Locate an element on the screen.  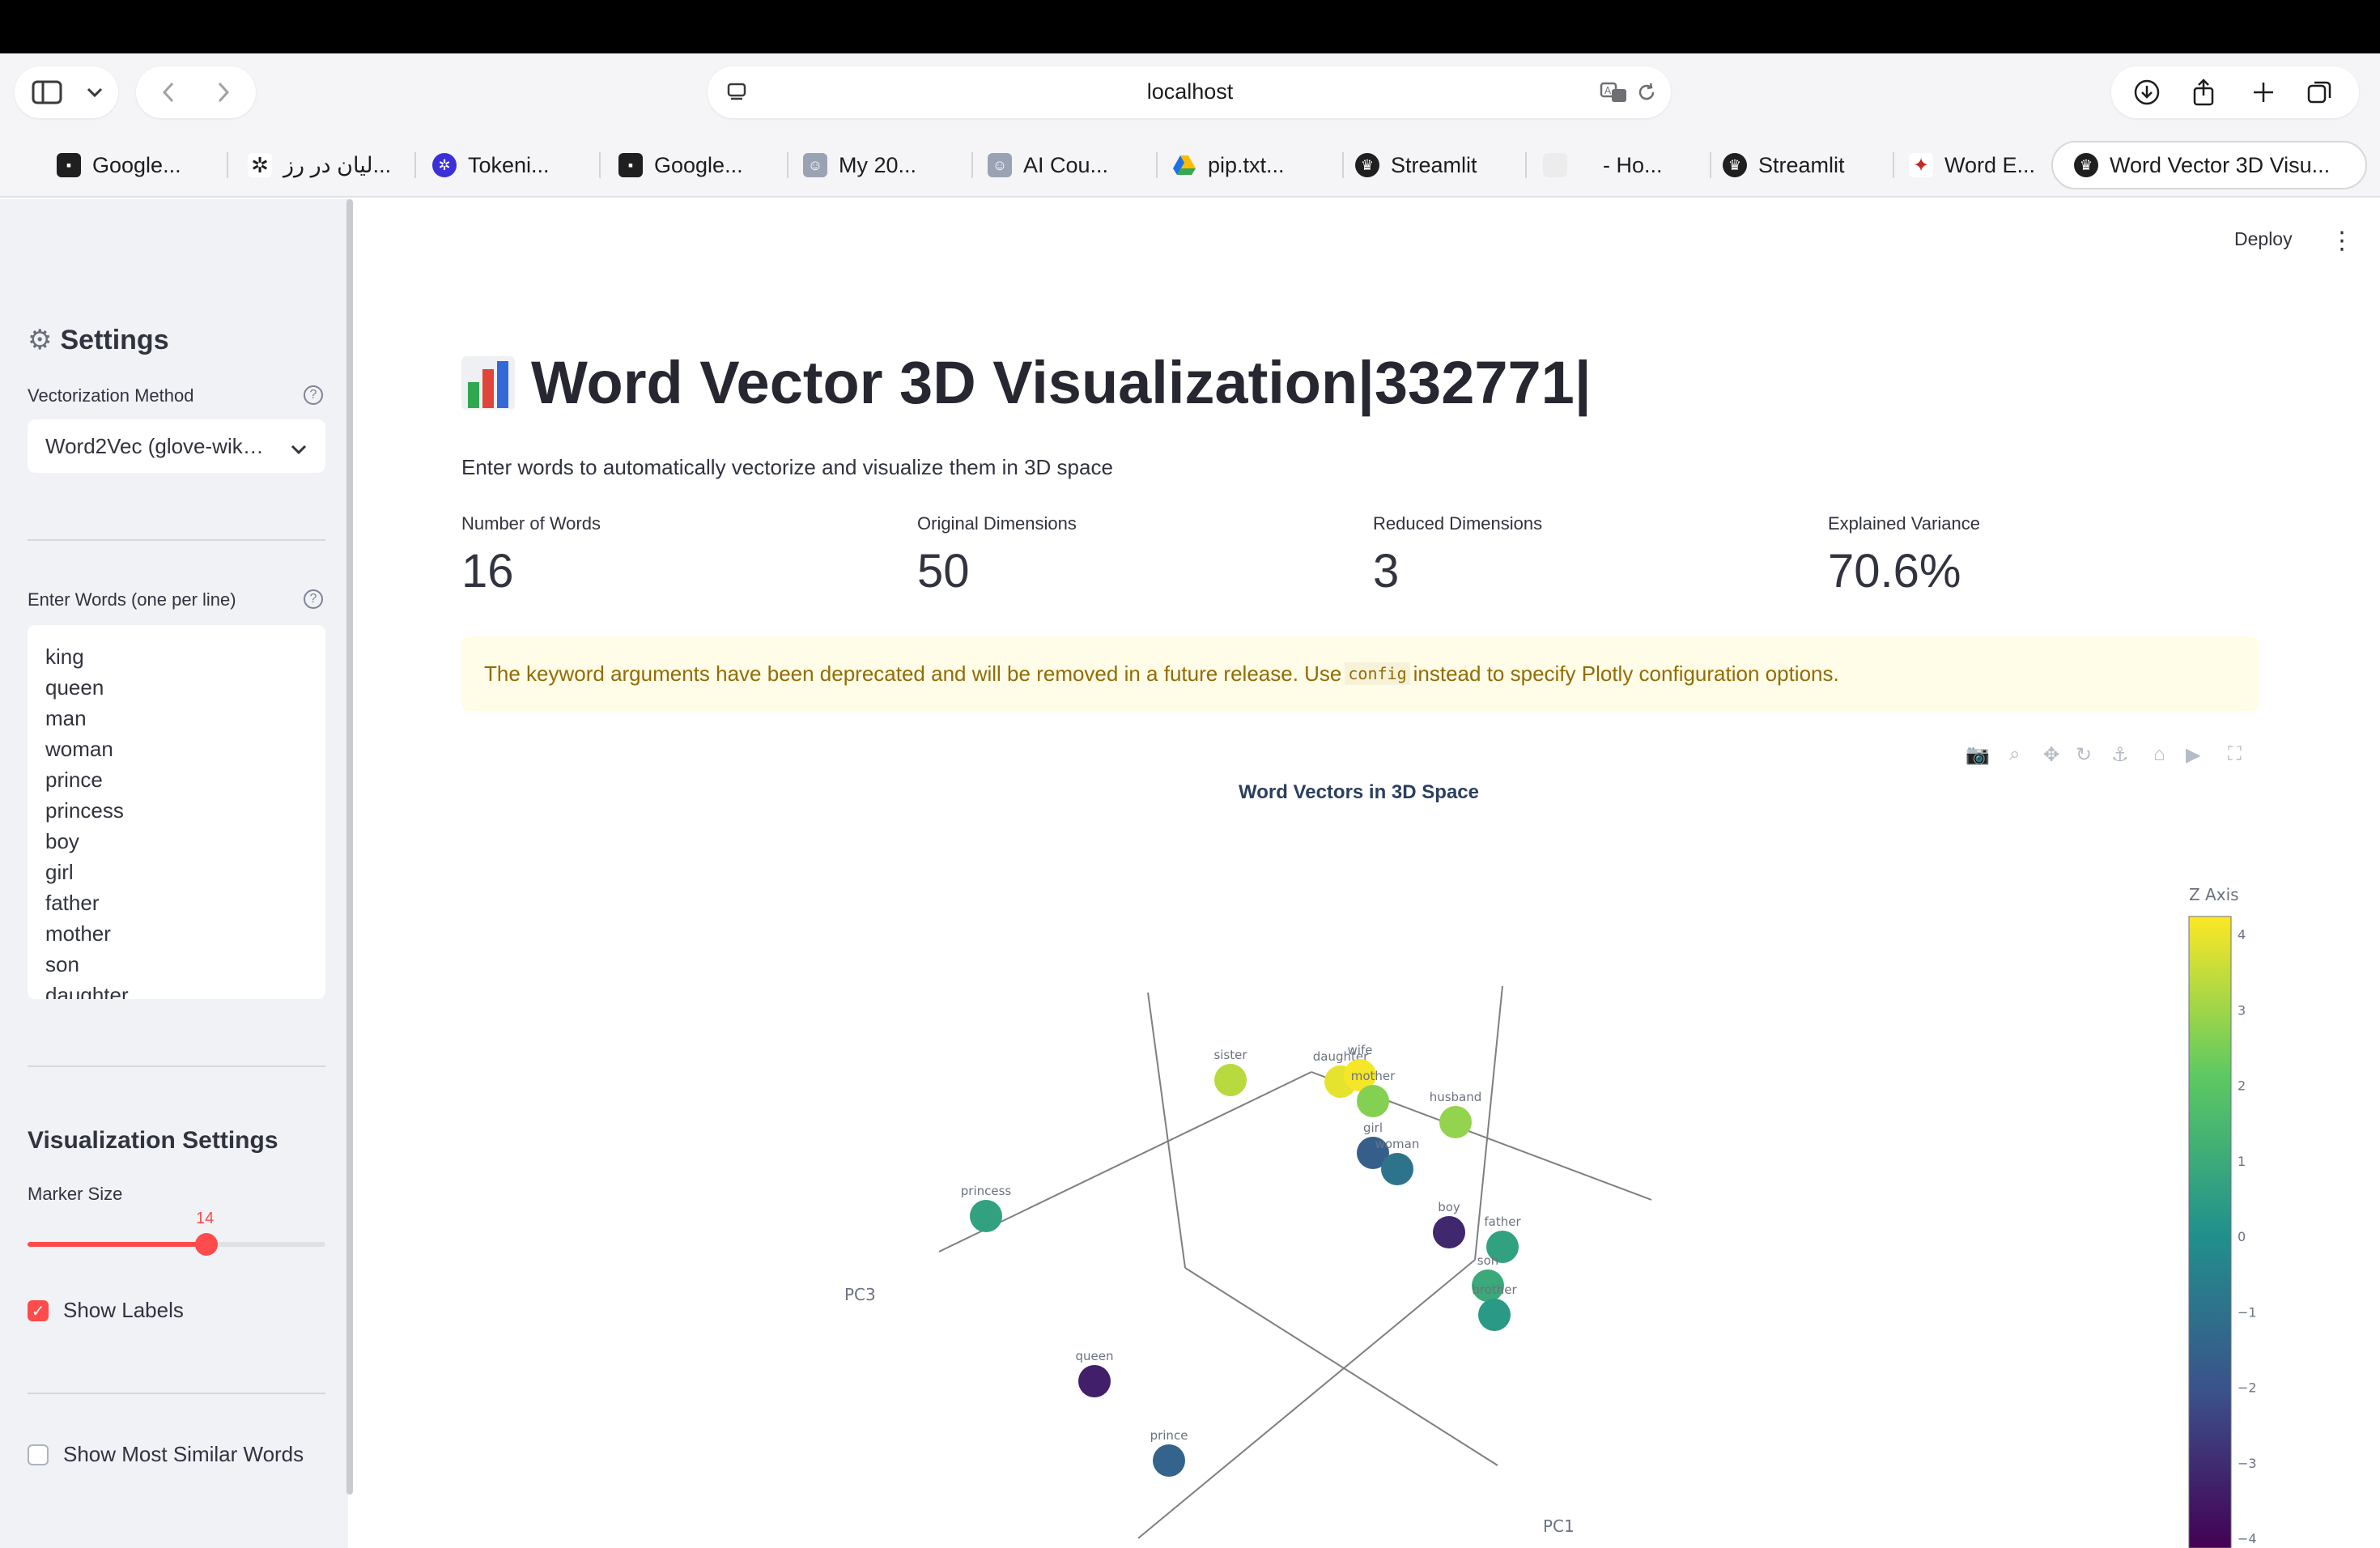
point-brother is located at coordinates (1494, 1315).